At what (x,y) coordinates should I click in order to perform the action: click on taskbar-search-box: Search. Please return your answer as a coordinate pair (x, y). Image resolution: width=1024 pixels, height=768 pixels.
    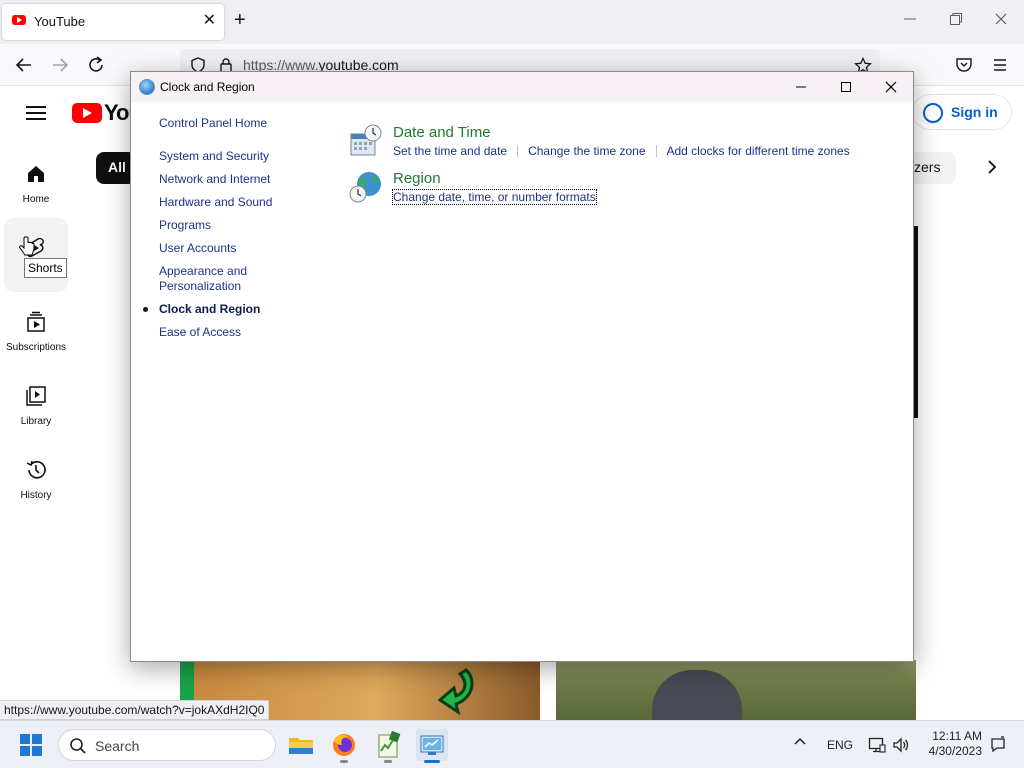
    Looking at the image, I should click on (167, 745).